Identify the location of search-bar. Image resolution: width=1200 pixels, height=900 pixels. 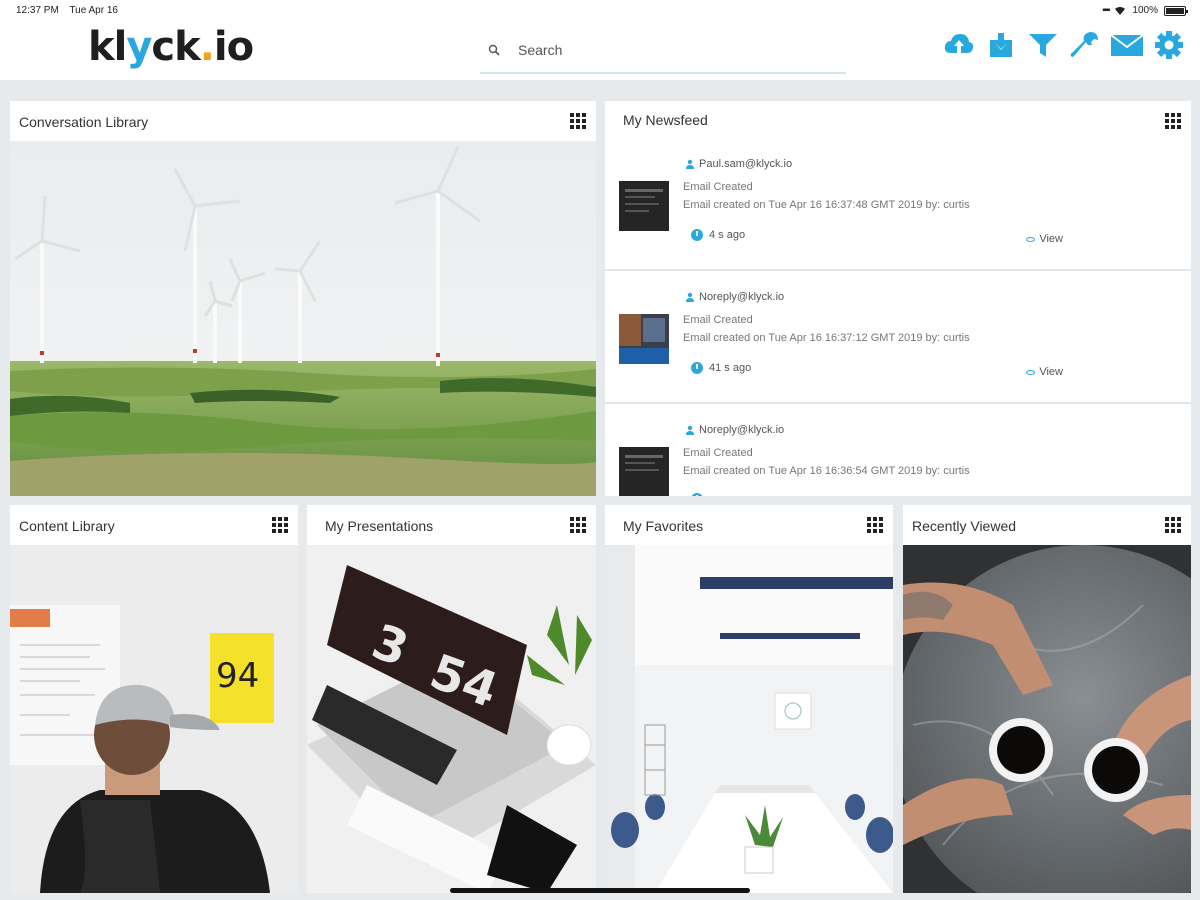
(663, 54).